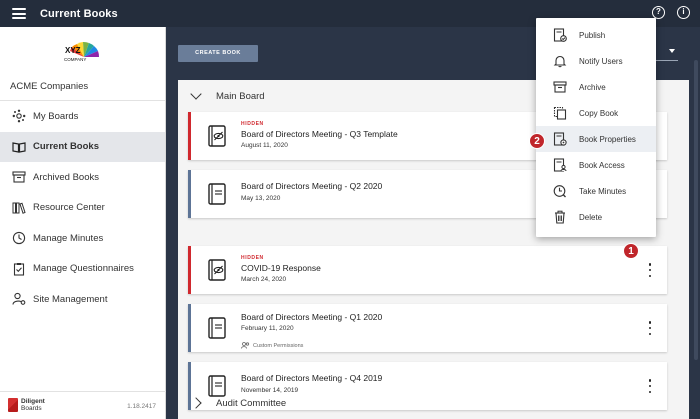 This screenshot has width=700, height=419. What do you see at coordinates (69, 208) in the screenshot?
I see `sidebar-item-label: Resource Center` at bounding box center [69, 208].